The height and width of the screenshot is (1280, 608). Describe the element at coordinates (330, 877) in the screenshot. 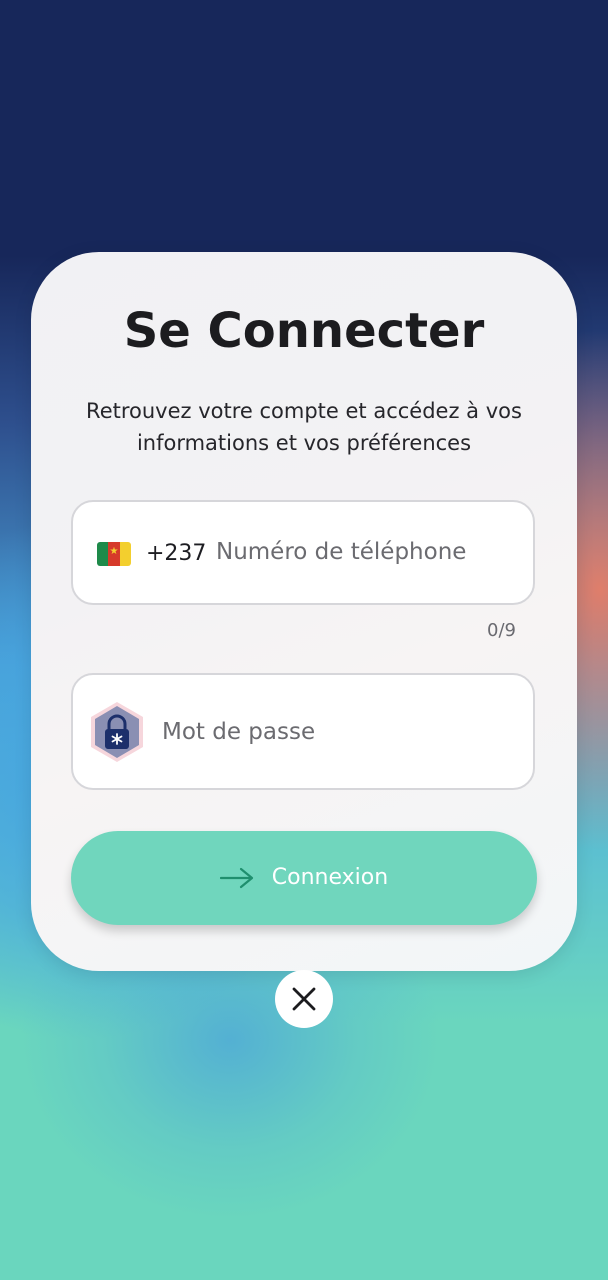

I see `login-button-label: Connexion` at that location.